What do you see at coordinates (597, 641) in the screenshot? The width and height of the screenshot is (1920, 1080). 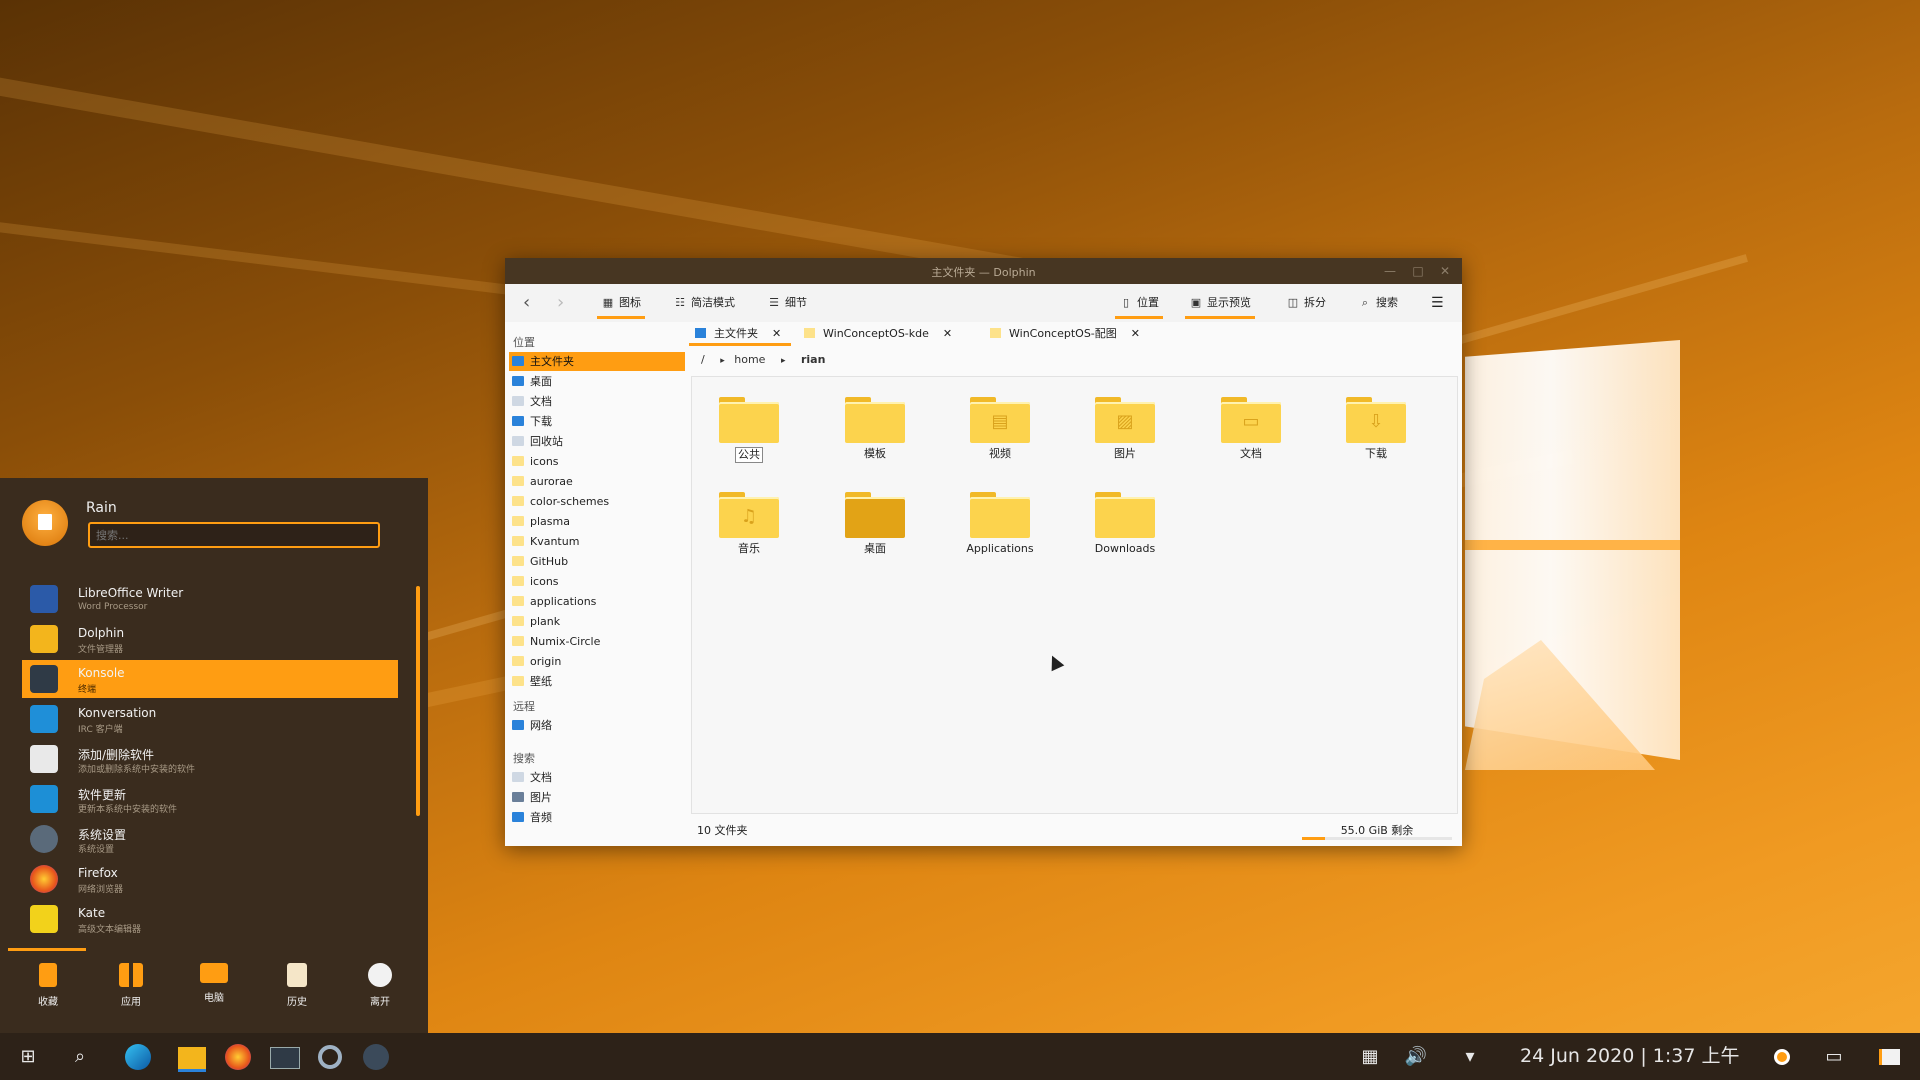 I see `place-item-folder: Numix-Circle` at bounding box center [597, 641].